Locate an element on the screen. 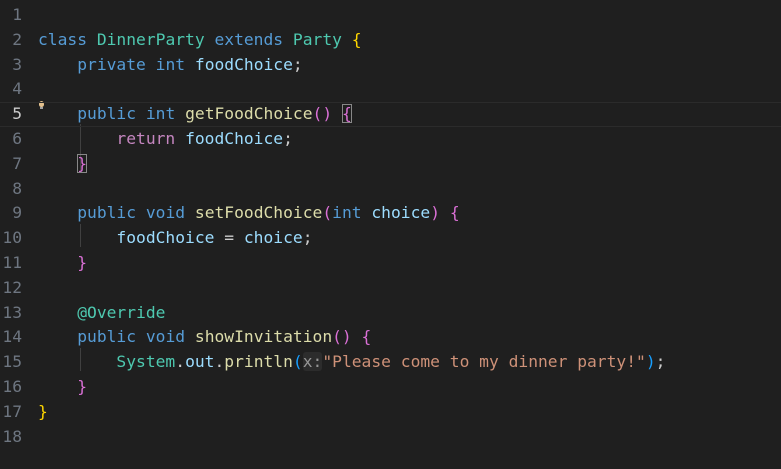 This screenshot has height=469, width=781. code-token: . is located at coordinates (219, 362).